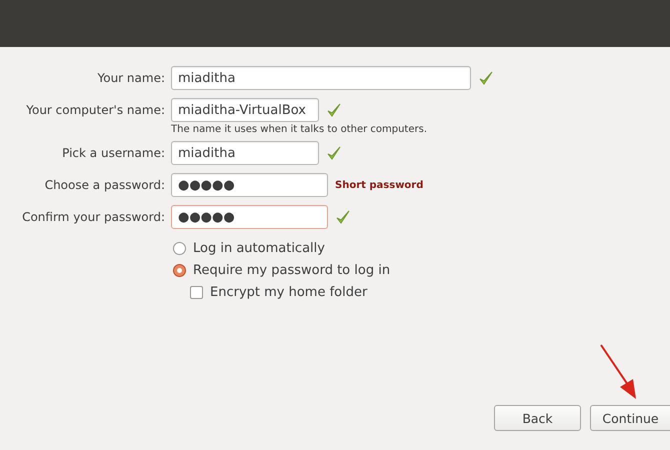 This screenshot has width=670, height=450. Describe the element at coordinates (630, 418) in the screenshot. I see `continue-button: Continue` at that location.